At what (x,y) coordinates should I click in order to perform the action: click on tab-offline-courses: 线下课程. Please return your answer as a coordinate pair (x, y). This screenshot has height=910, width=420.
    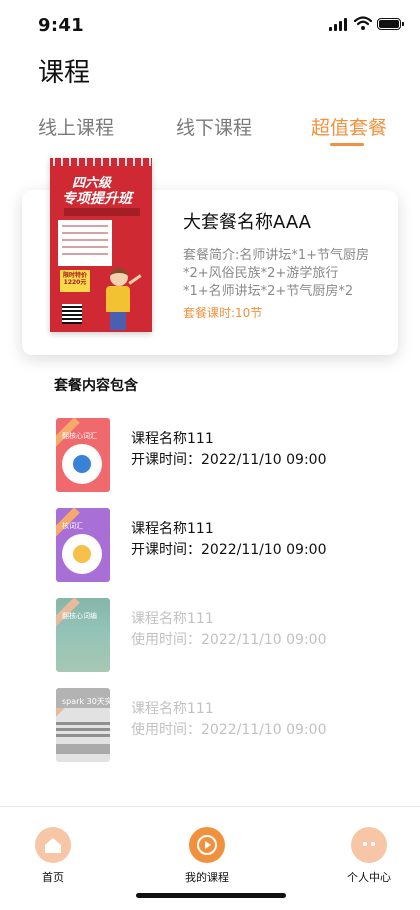
    Looking at the image, I should click on (214, 126).